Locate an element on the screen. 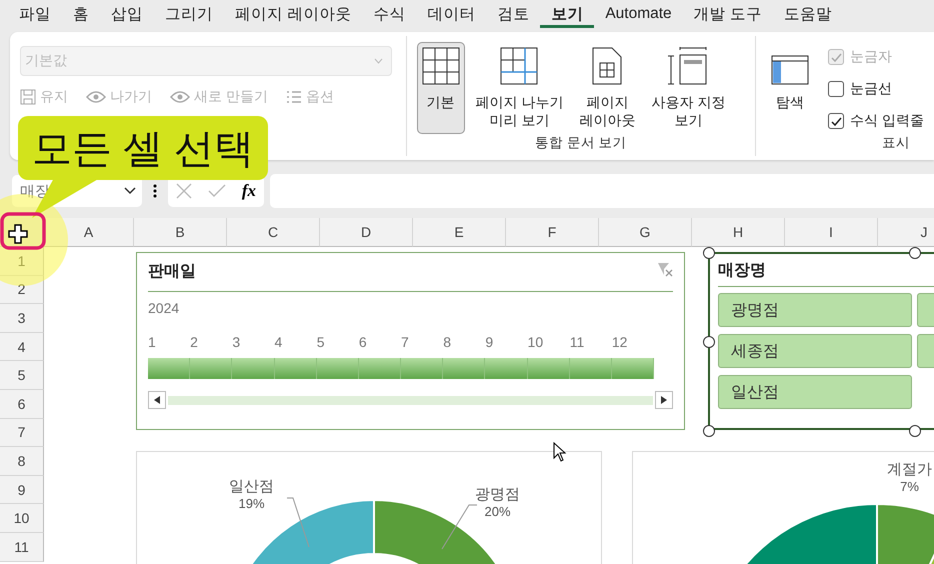 The image size is (934, 564). insert-function-button: fx is located at coordinates (249, 191).